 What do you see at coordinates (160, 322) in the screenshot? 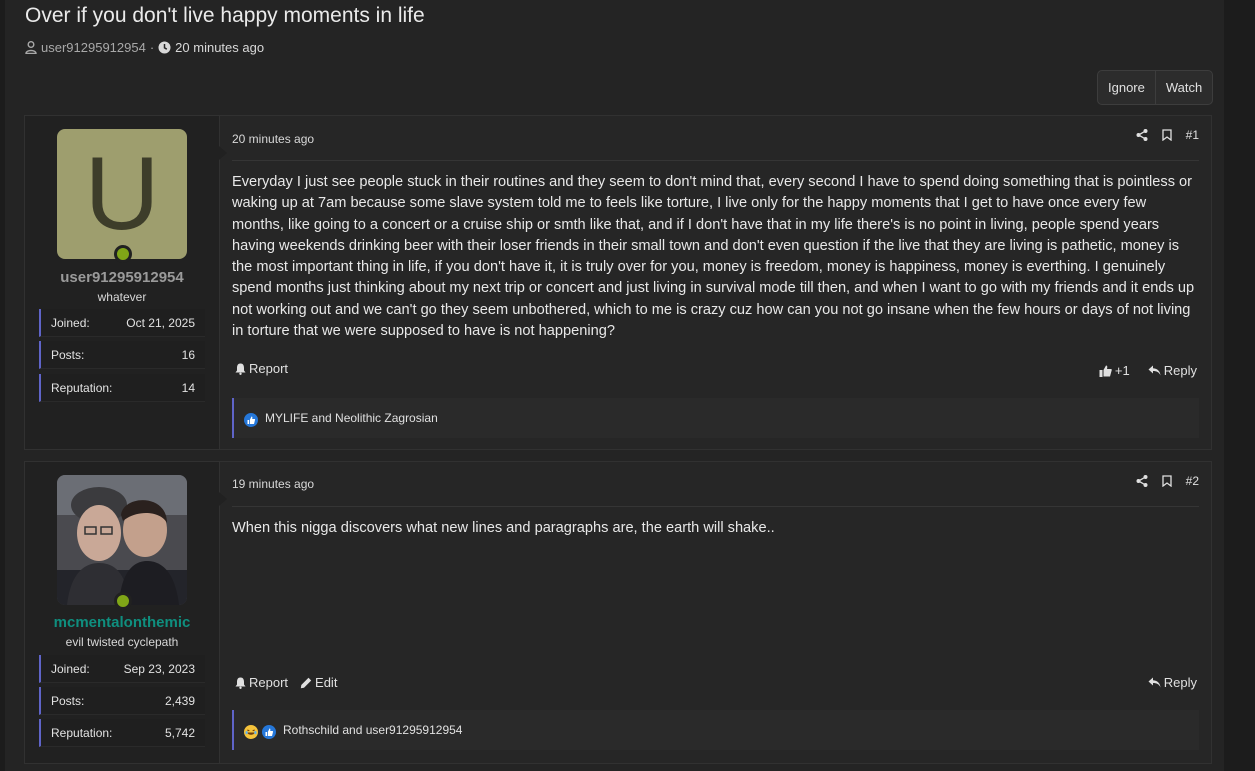
I see `stat-value: Oct 21, 2025` at bounding box center [160, 322].